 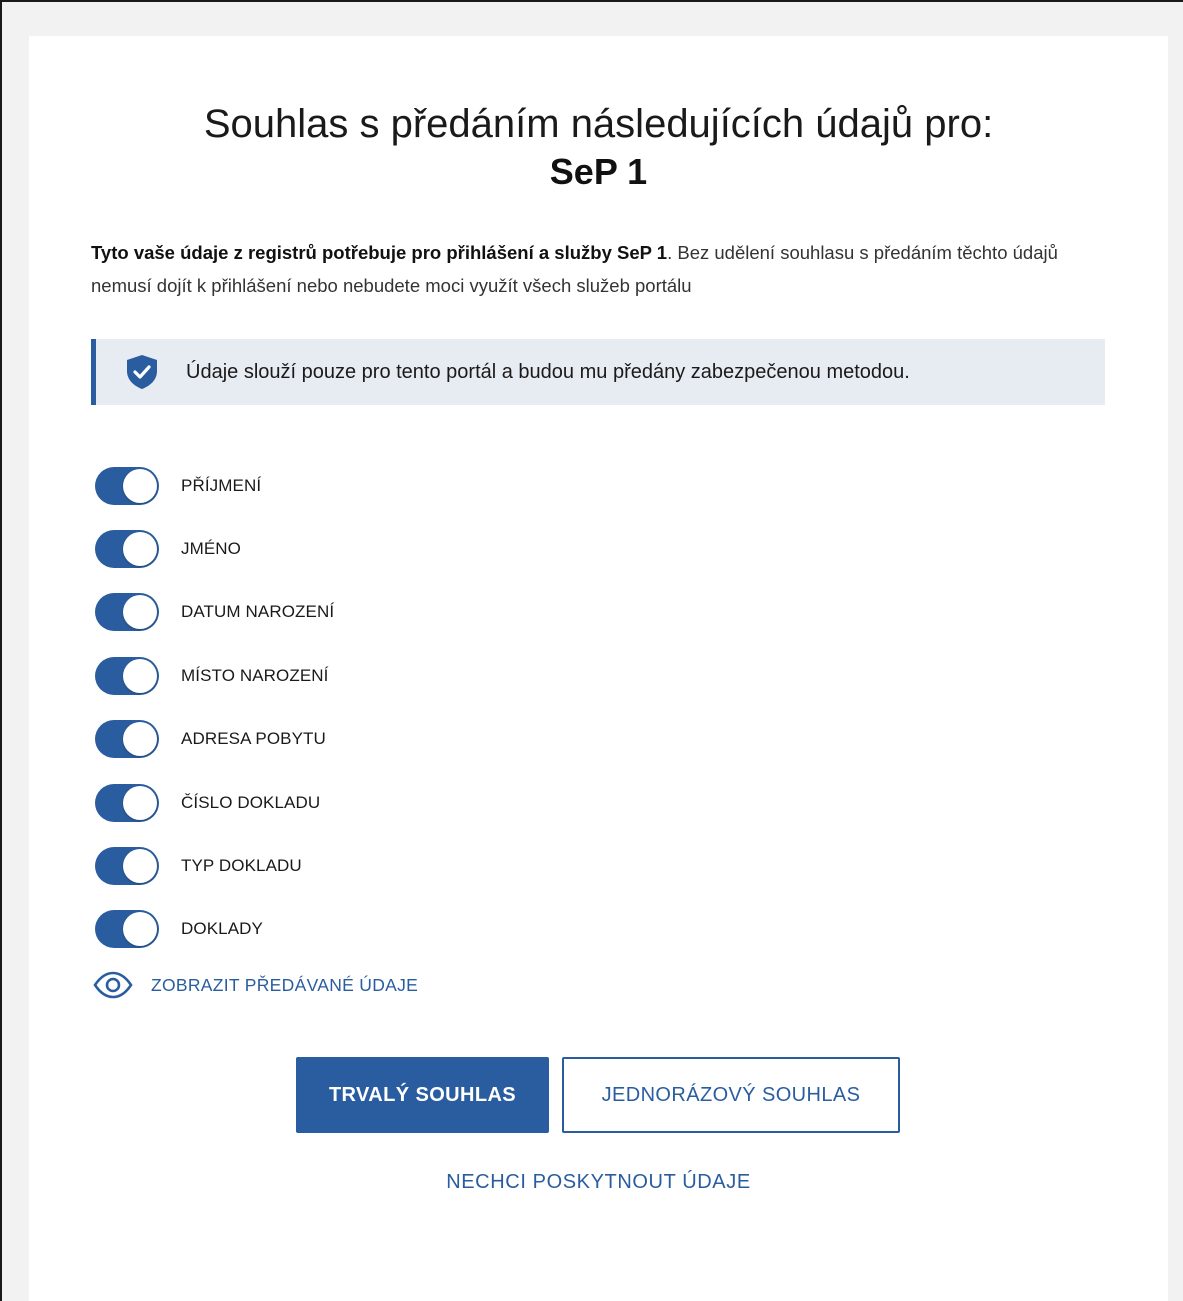 I want to click on toggle-row-birth-place: MÍSTO NAROZENÍ, so click(x=214, y=675).